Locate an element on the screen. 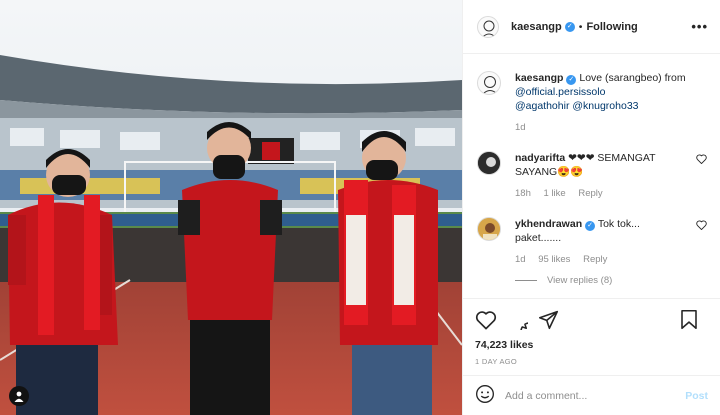 This screenshot has width=720, height=415. caption-avatar is located at coordinates (489, 83).